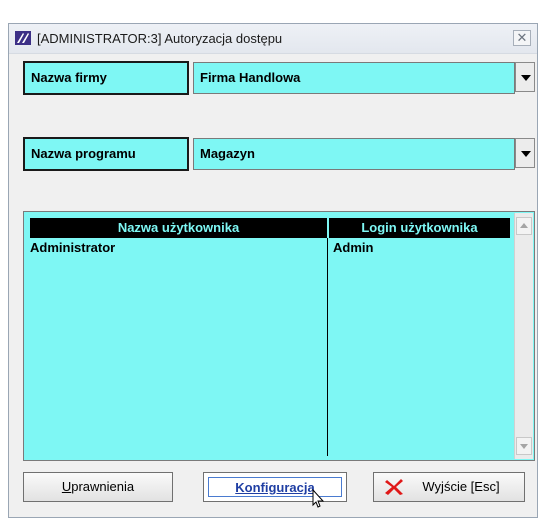  I want to click on program-row: Nazwa programu Magazyn, so click(279, 154).